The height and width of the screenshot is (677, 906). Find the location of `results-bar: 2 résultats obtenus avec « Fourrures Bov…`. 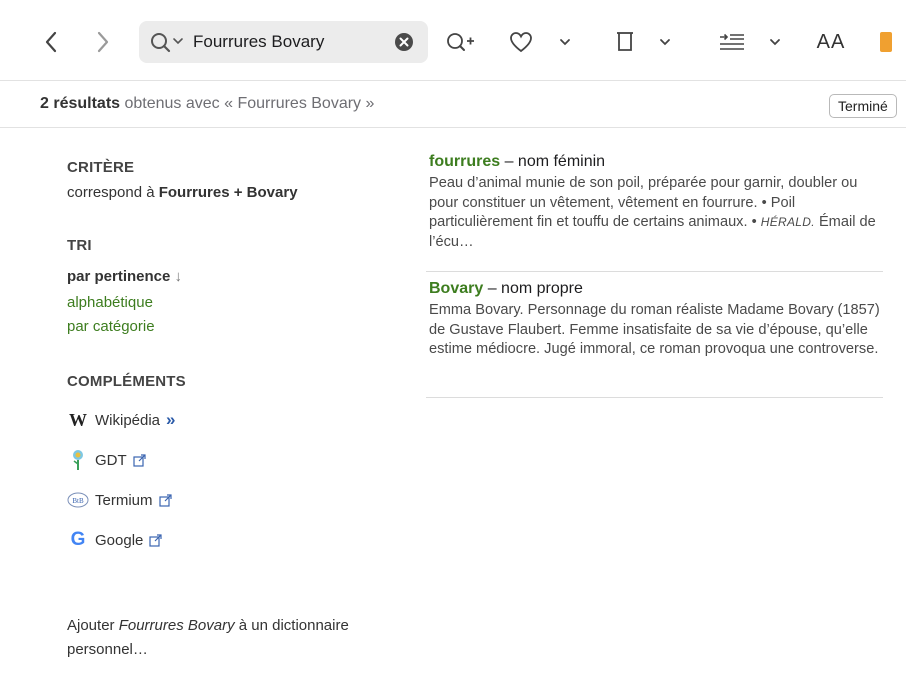

results-bar: 2 résultats obtenus avec « Fourrures Bov… is located at coordinates (453, 104).